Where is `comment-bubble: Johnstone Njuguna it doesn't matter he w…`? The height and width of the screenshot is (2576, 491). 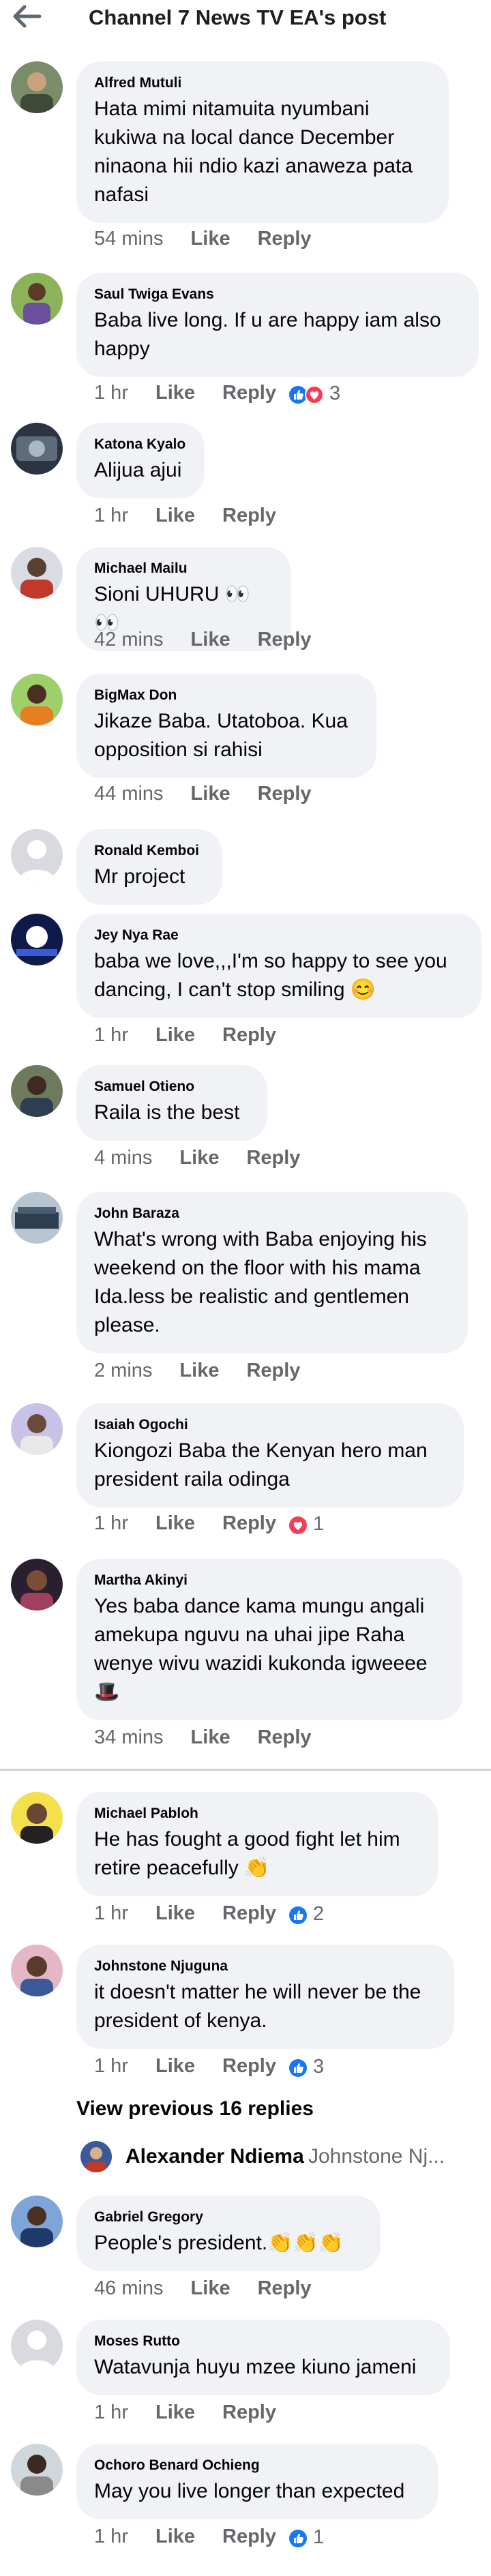
comment-bubble: Johnstone Njuguna it doesn't matter he w… is located at coordinates (265, 1997).